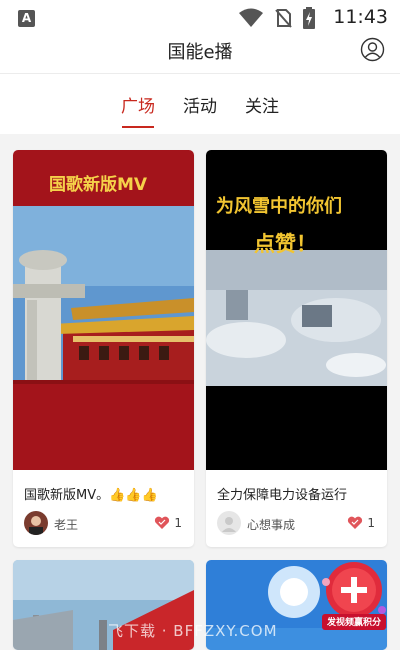 Image resolution: width=400 pixels, height=650 pixels. What do you see at coordinates (193, 631) in the screenshot?
I see `watermark-text: 飞下载 · BFFZXY.COM` at bounding box center [193, 631].